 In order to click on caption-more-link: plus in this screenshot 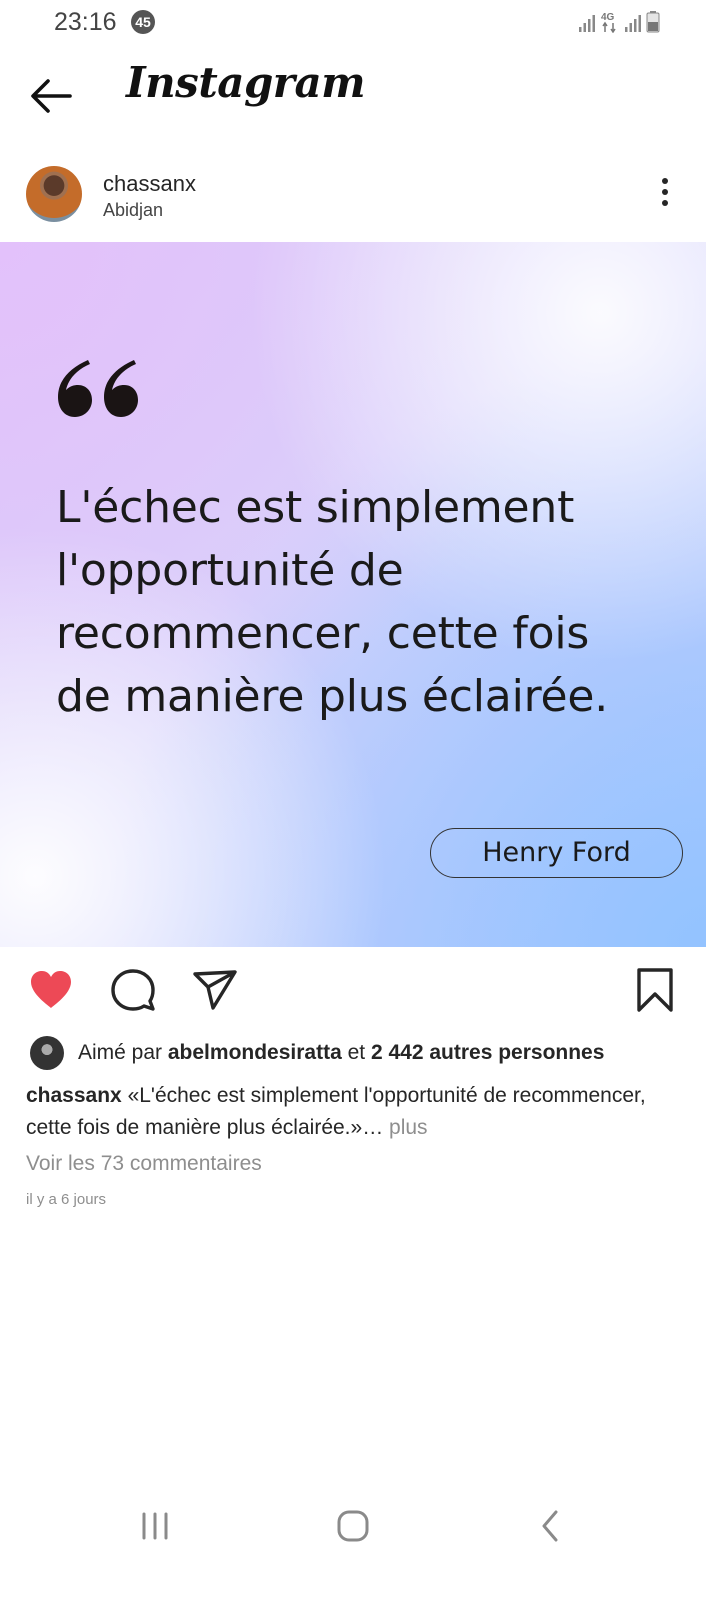, I will do `click(408, 1127)`.